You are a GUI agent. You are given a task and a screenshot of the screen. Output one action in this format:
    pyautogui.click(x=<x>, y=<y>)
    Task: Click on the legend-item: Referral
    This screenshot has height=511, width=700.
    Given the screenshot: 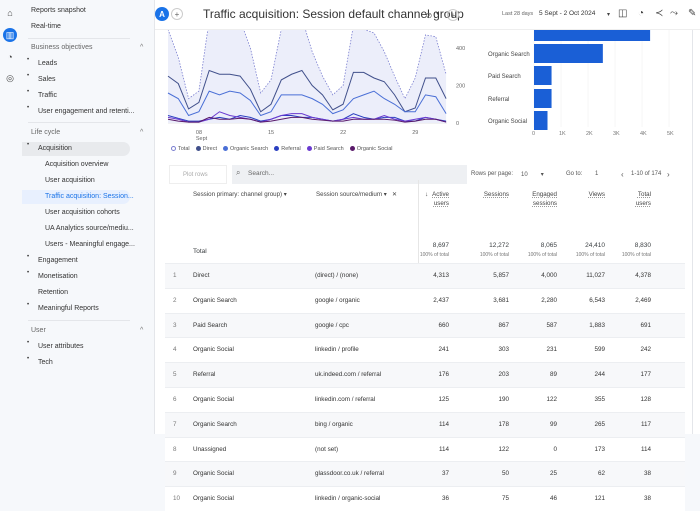 What is the action you would take?
    pyautogui.click(x=287, y=149)
    